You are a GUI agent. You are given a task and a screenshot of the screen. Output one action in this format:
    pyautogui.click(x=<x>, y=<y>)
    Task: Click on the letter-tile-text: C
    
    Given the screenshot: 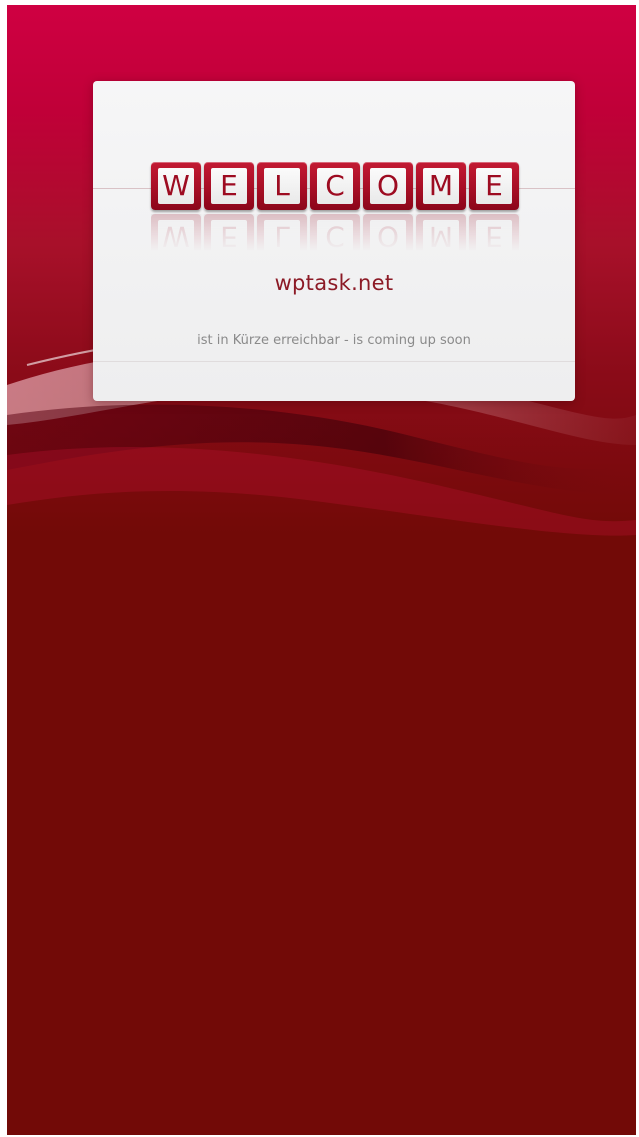 What is the action you would take?
    pyautogui.click(x=335, y=186)
    